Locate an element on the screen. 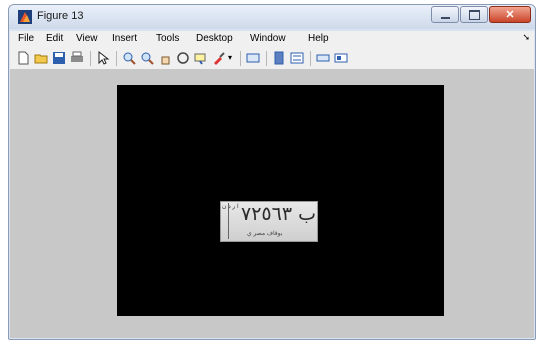  maximize-button is located at coordinates (474, 14).